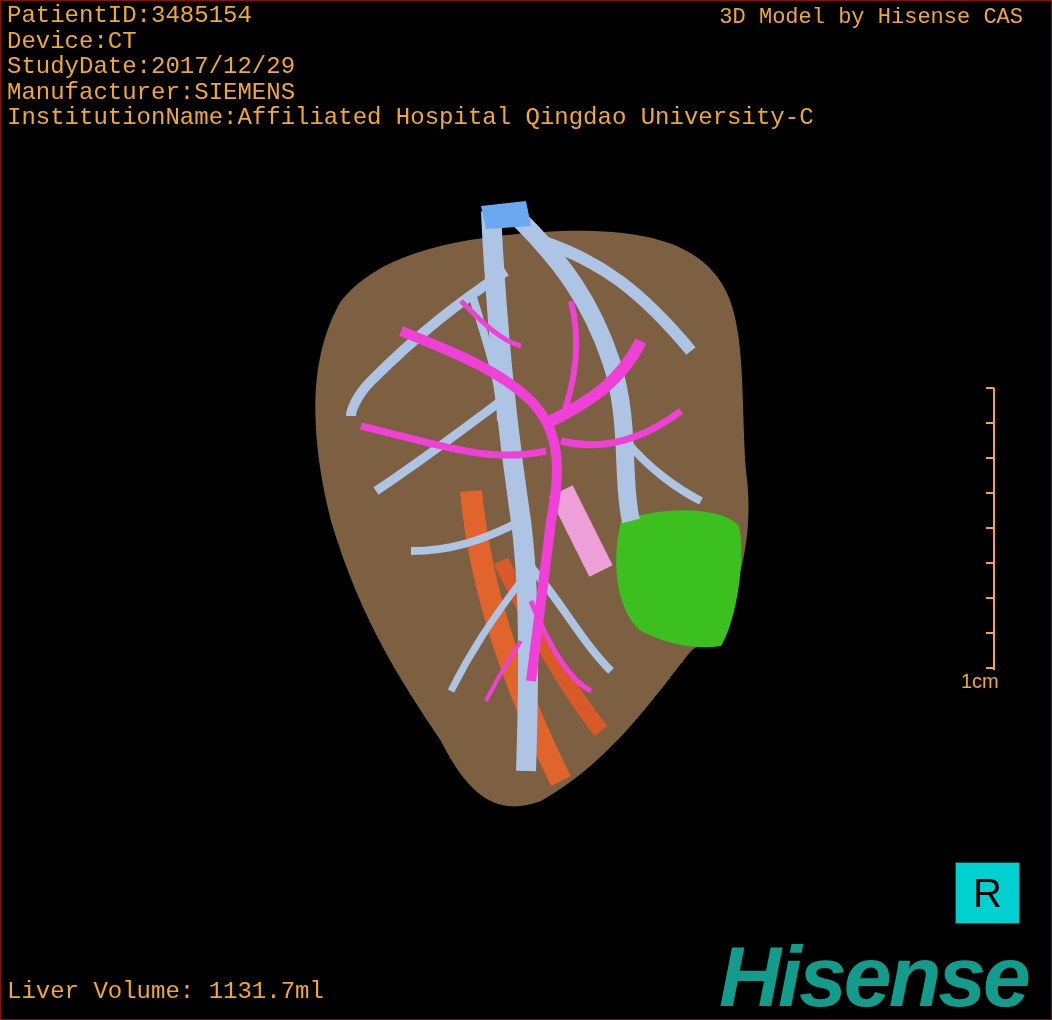 The image size is (1052, 1020). What do you see at coordinates (151, 92) in the screenshot?
I see `info-text: Manufacturer:SIEMENS` at bounding box center [151, 92].